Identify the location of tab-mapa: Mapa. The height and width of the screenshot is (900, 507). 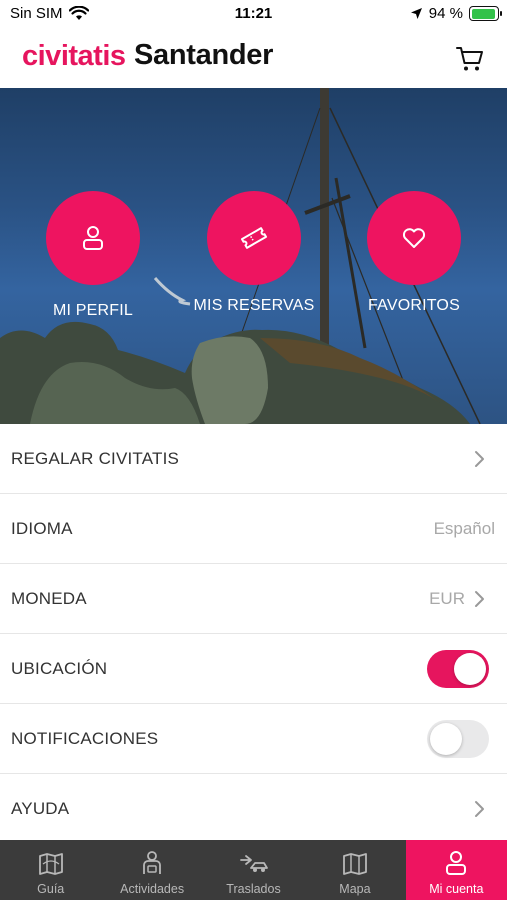
(354, 870).